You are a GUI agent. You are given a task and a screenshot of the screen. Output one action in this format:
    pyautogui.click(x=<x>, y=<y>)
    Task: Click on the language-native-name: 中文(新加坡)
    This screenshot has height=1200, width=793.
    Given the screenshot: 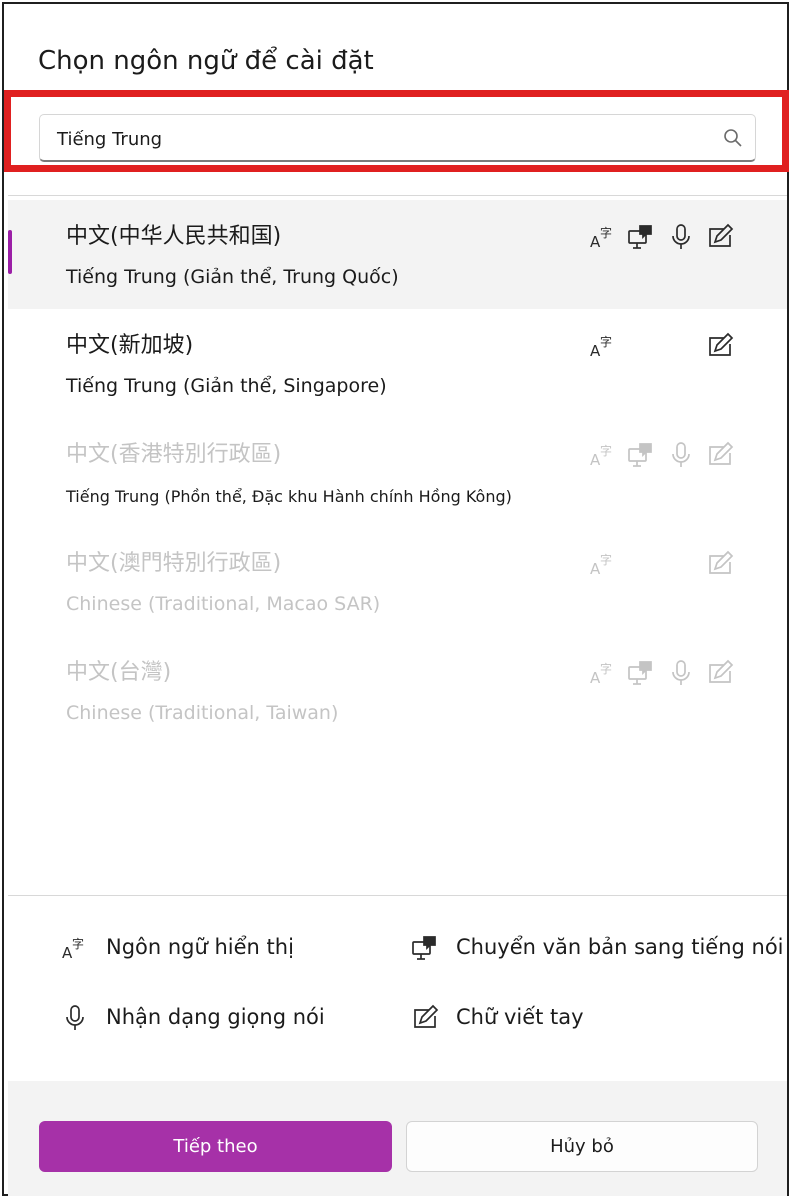 What is the action you would take?
    pyautogui.click(x=130, y=345)
    